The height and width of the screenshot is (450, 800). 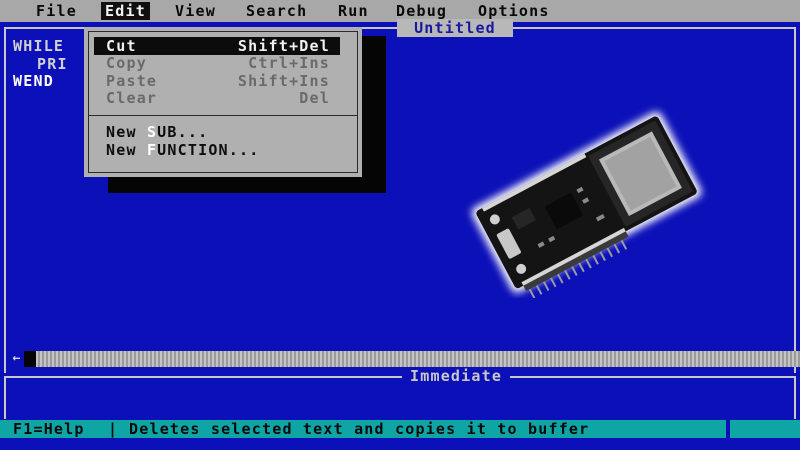 What do you see at coordinates (217, 81) in the screenshot?
I see `menu-item-paste: Paste Shift+Ins` at bounding box center [217, 81].